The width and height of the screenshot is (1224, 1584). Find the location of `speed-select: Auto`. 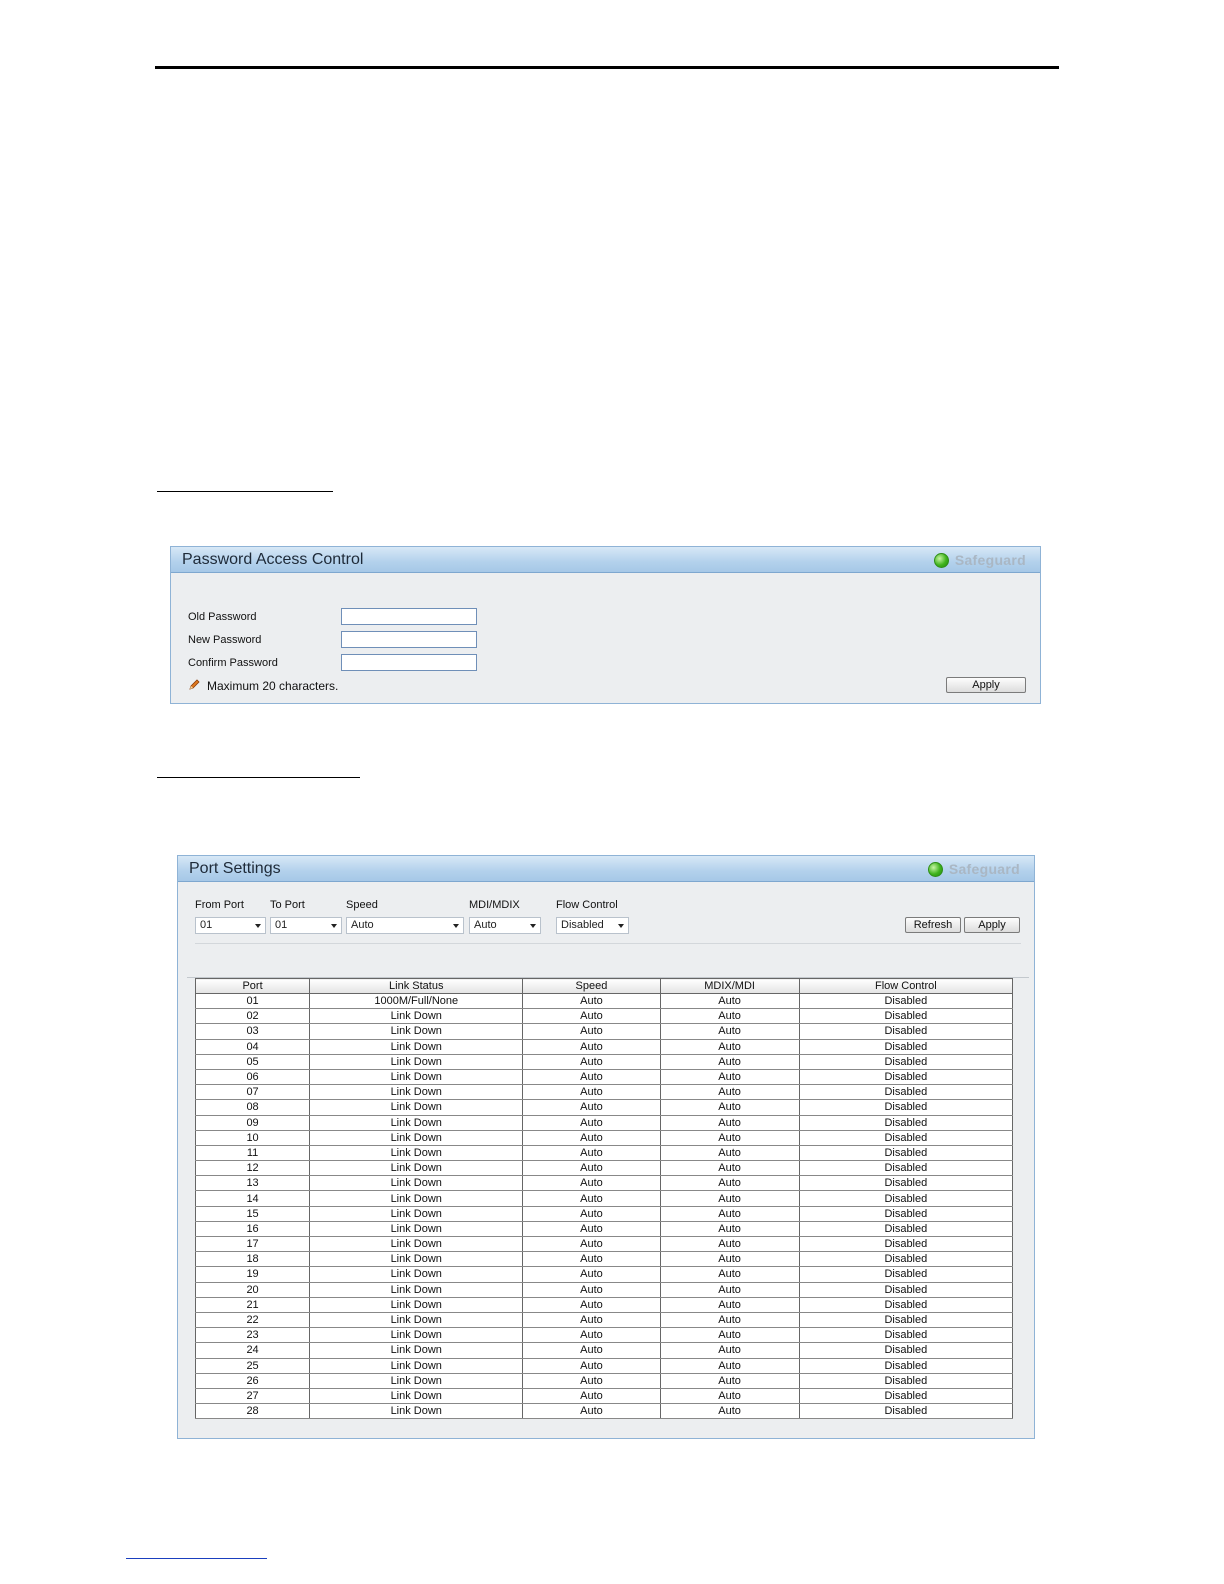

speed-select: Auto is located at coordinates (405, 925).